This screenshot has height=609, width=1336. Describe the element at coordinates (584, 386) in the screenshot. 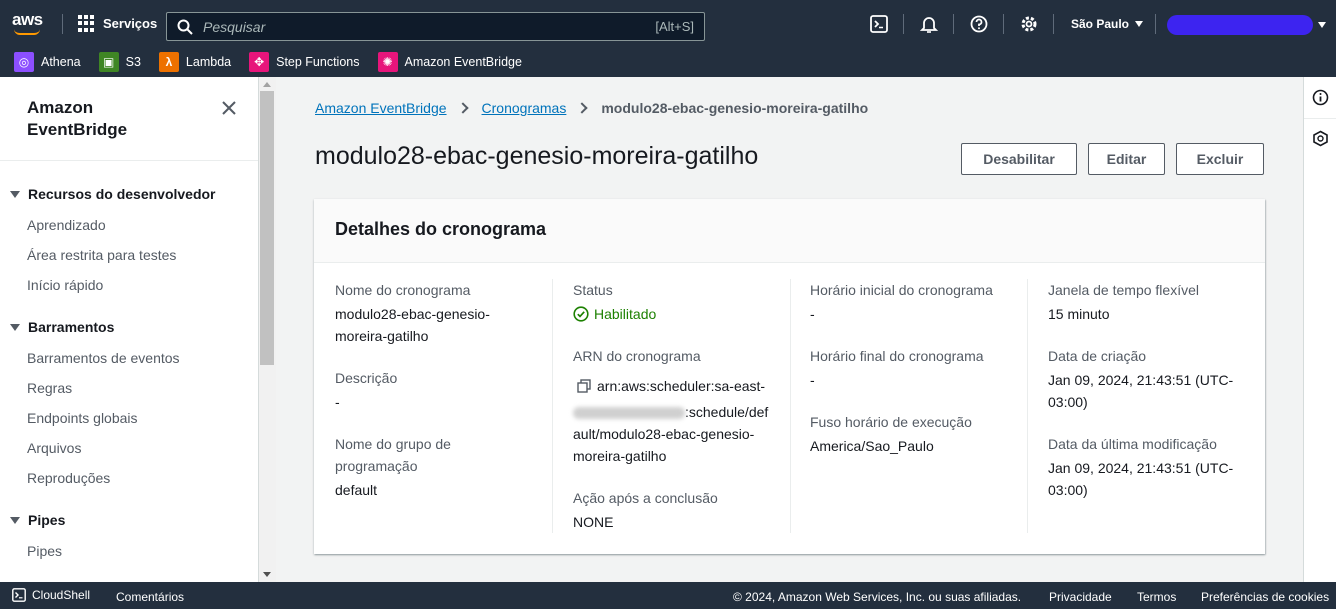

I see `copy-icon` at that location.